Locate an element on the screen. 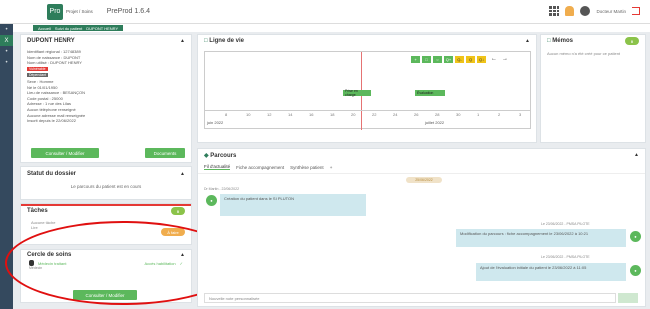 This screenshot has width=650, height=309. timeline-event: Évaluation is located at coordinates (430, 93).